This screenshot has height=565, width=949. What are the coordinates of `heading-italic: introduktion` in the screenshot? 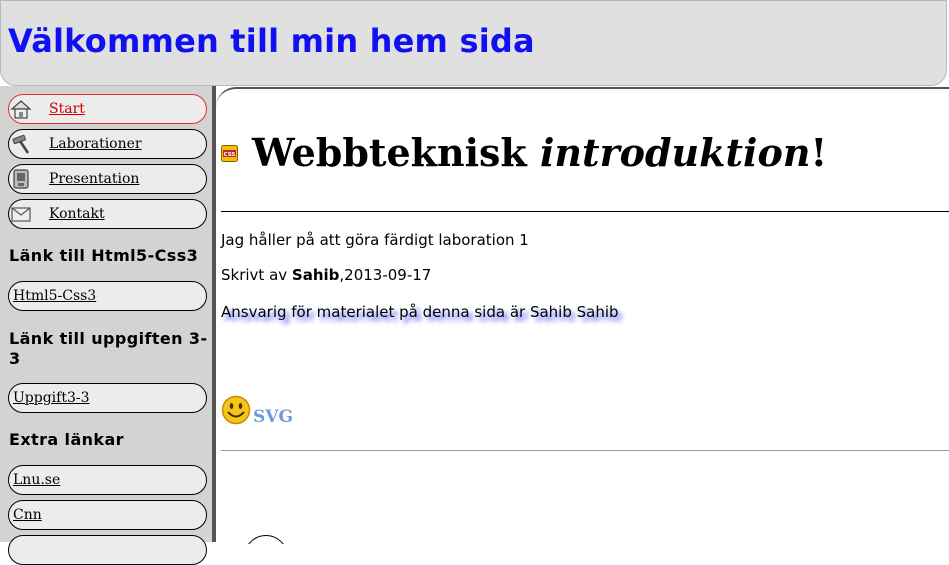 It's located at (675, 152).